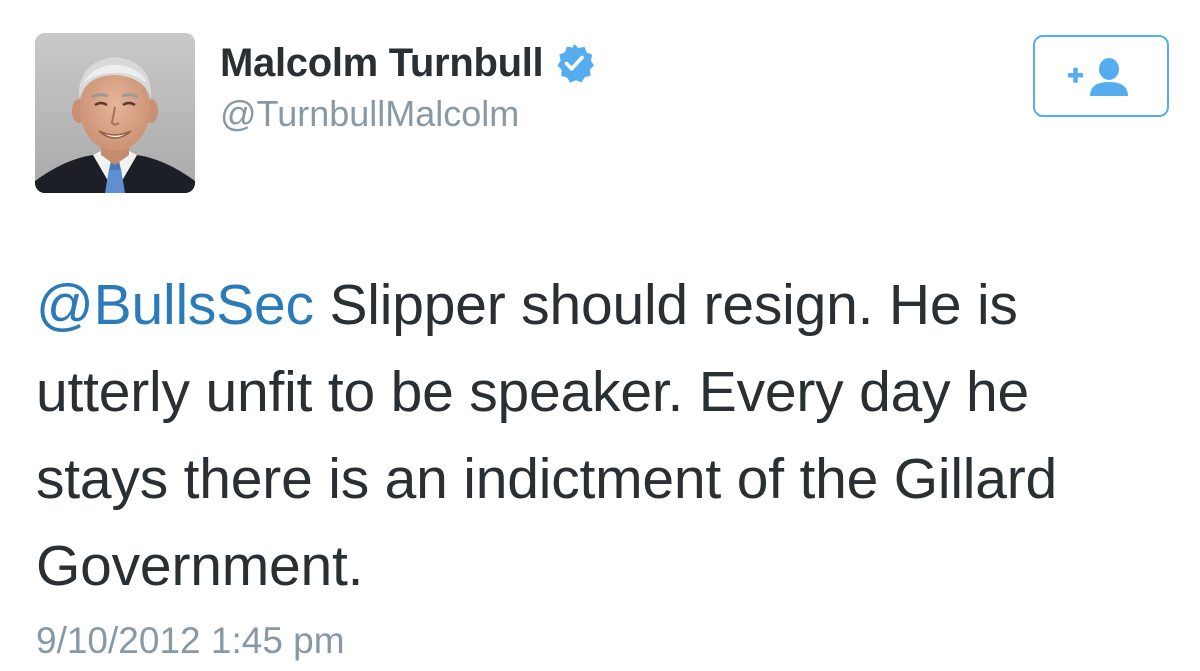 Image resolution: width=1200 pixels, height=671 pixels. I want to click on tweet-timestamp: 9/10/2012 1:45 pm, so click(190, 641).